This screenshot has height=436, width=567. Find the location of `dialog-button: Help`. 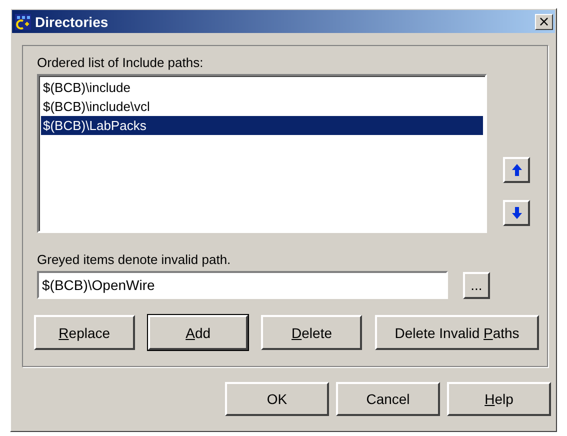

dialog-button: Help is located at coordinates (499, 399).